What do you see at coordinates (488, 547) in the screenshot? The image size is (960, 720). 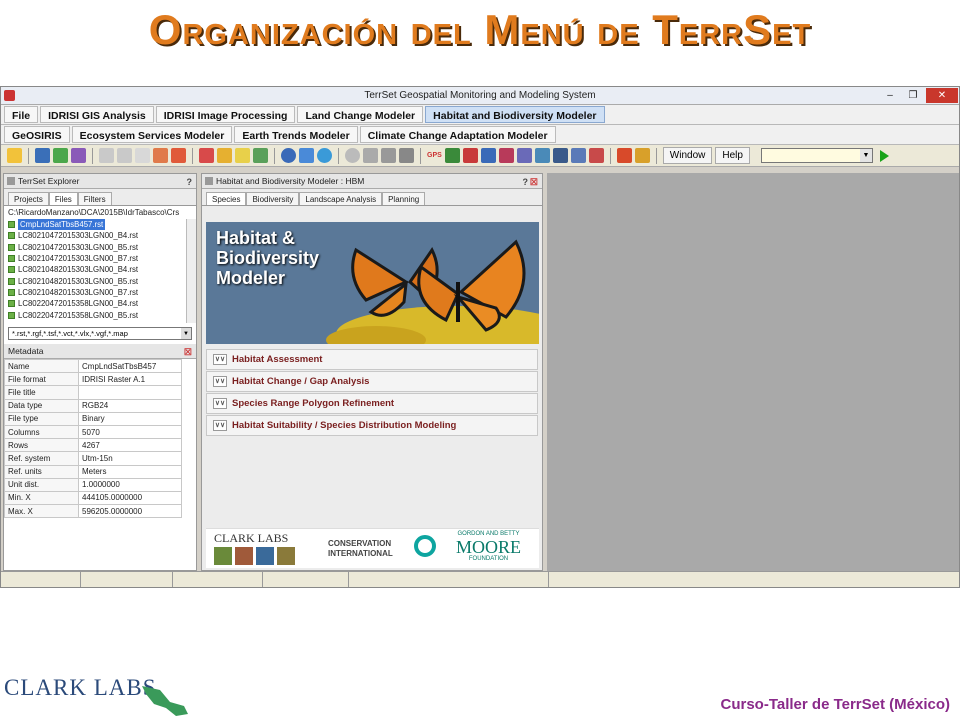 I see `moore-foundation-logo: GORDON AND BETTY MOORE FOUNDATION` at bounding box center [488, 547].